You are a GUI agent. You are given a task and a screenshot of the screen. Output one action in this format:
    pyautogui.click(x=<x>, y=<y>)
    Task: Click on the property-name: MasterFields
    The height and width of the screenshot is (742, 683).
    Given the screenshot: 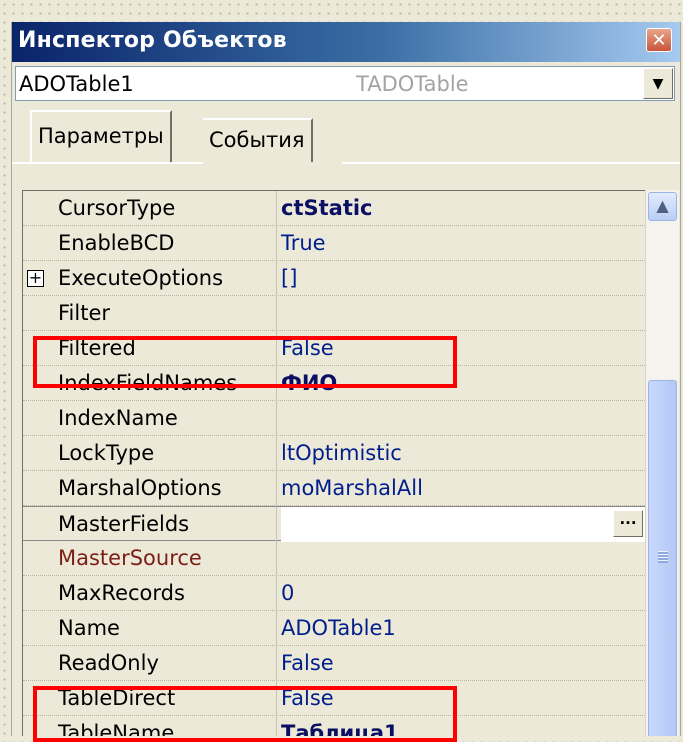 What is the action you would take?
    pyautogui.click(x=150, y=524)
    